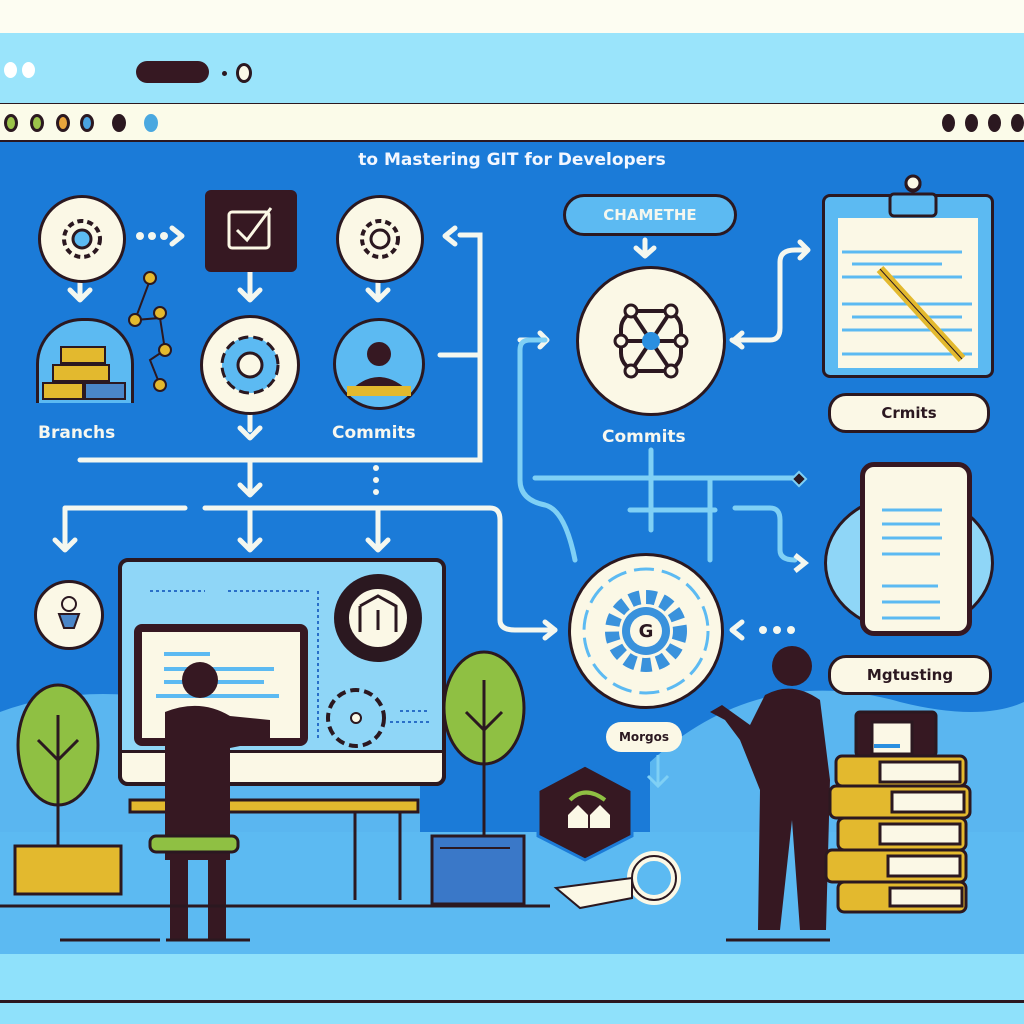  What do you see at coordinates (478, 870) in the screenshot?
I see `trash-bin` at bounding box center [478, 870].